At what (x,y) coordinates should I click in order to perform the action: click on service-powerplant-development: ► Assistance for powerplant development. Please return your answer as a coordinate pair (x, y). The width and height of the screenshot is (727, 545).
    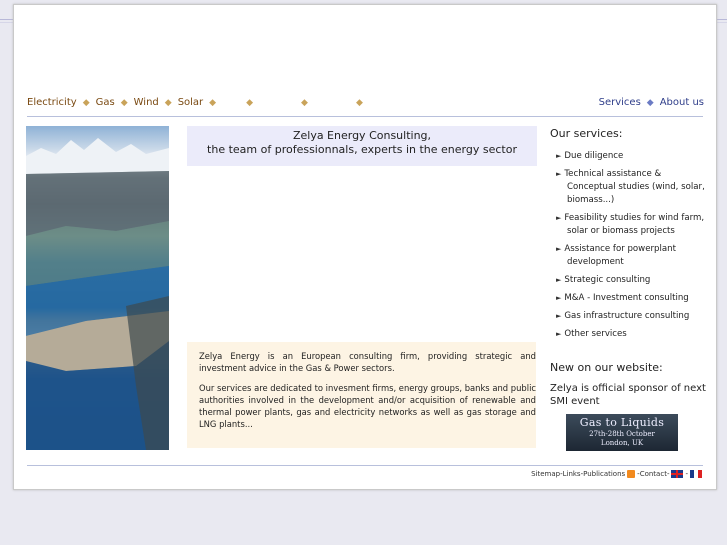
    Looking at the image, I should click on (633, 256).